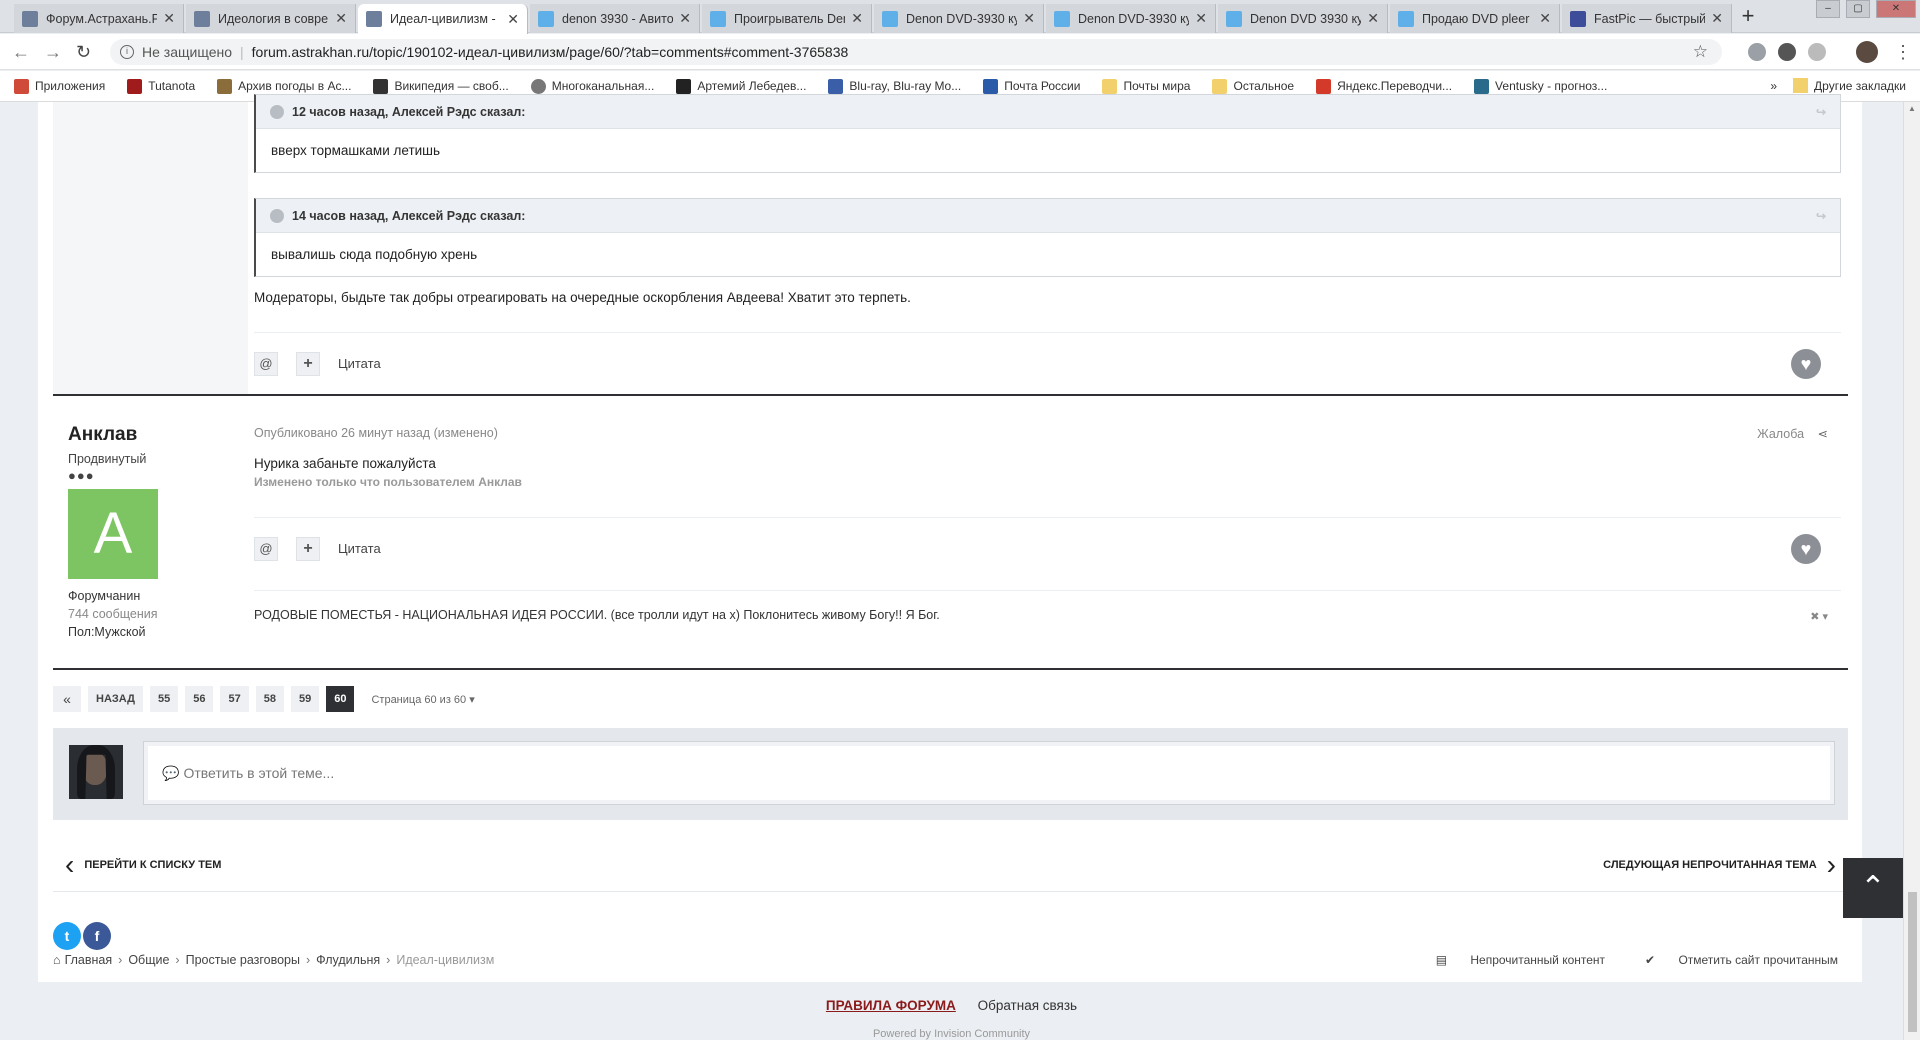  Describe the element at coordinates (443, 19) in the screenshot. I see `browser-tab-active: Идеал-цивилизм - ✕` at that location.